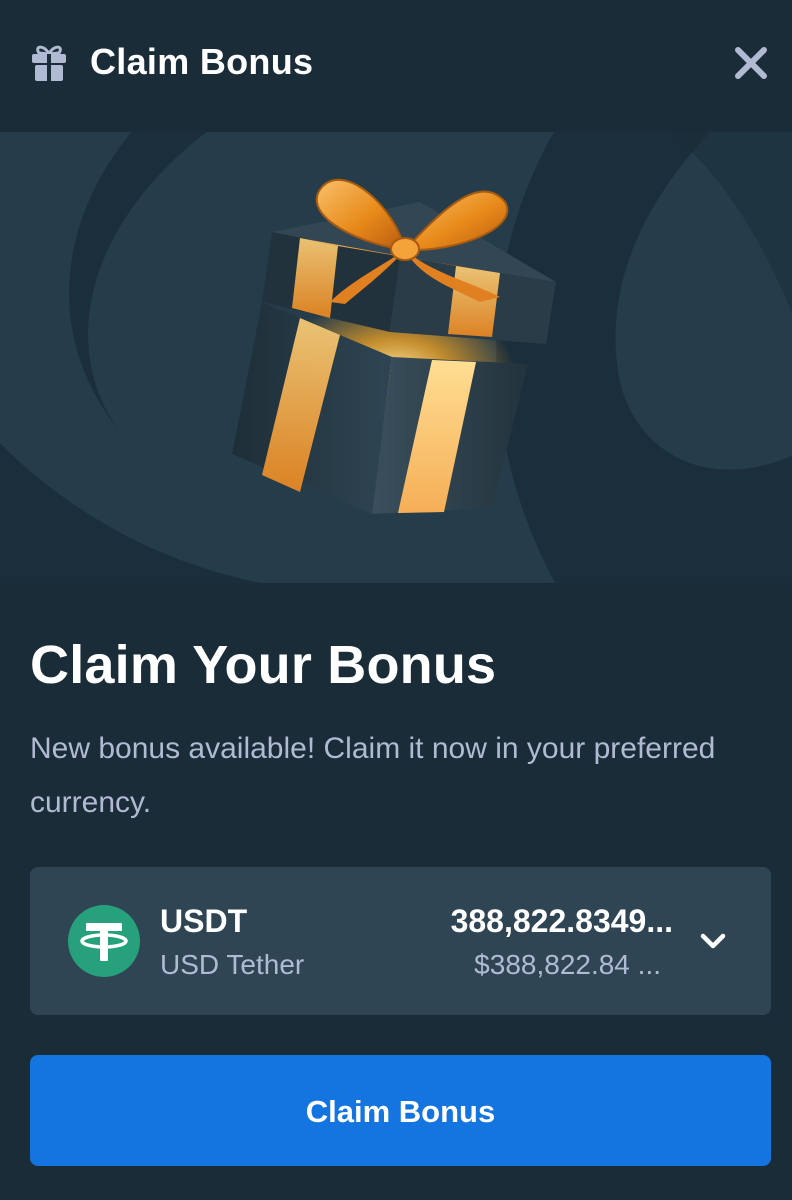  I want to click on close-icon, so click(751, 63).